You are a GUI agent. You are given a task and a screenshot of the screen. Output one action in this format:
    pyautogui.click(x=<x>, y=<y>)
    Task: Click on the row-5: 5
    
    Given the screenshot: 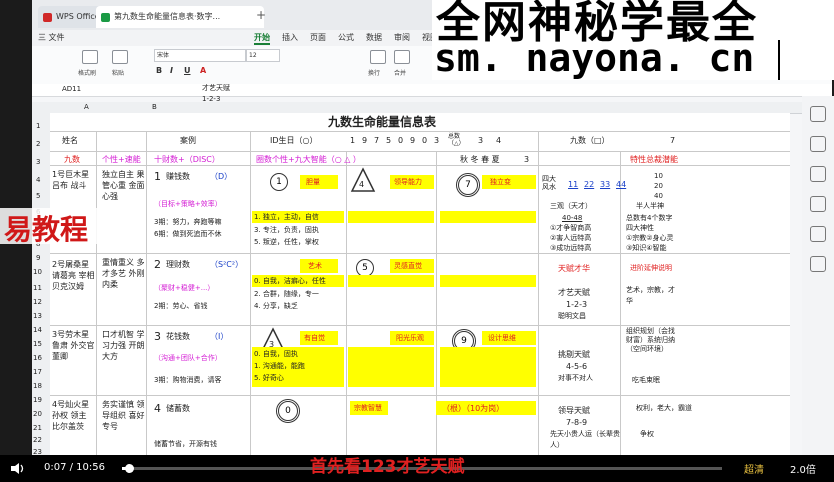 What is the action you would take?
    pyautogui.click(x=38, y=196)
    